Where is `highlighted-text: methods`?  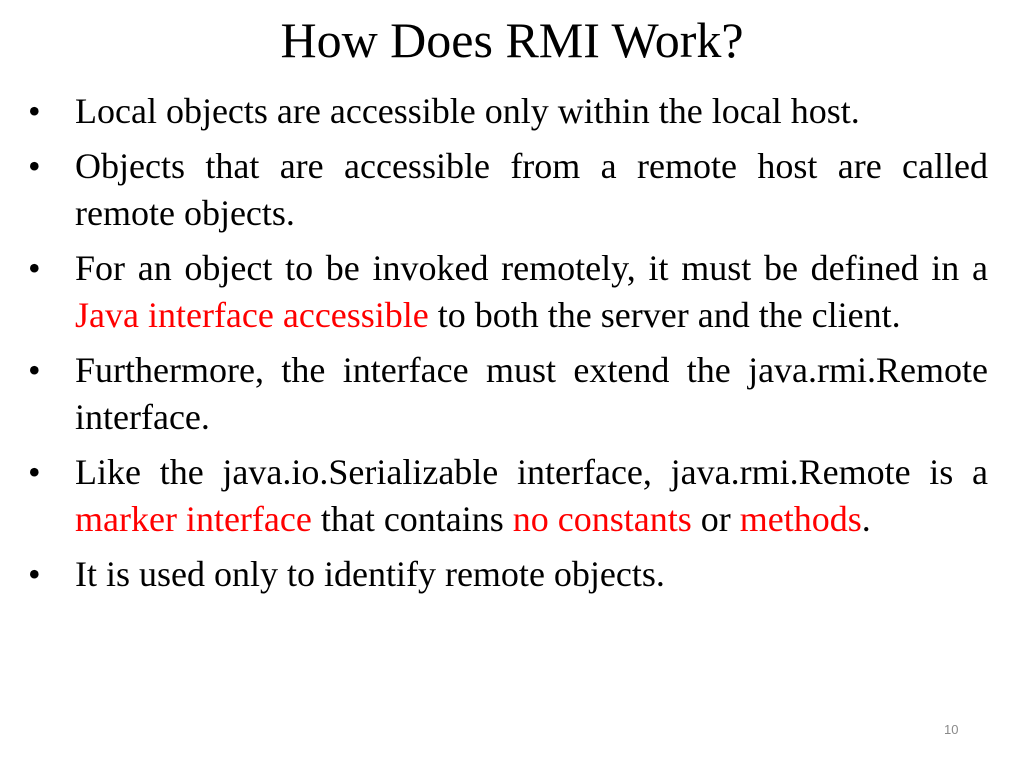
highlighted-text: methods is located at coordinates (800, 519).